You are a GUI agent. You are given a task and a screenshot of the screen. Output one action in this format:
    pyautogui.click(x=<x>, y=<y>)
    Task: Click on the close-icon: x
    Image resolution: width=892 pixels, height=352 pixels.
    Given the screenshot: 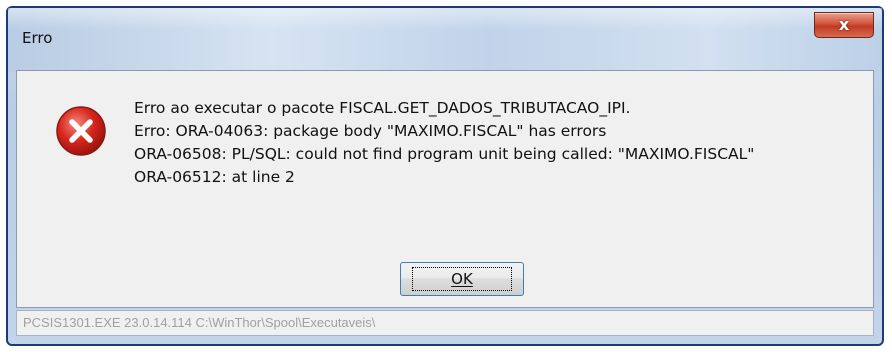 What is the action you would take?
    pyautogui.click(x=844, y=24)
    